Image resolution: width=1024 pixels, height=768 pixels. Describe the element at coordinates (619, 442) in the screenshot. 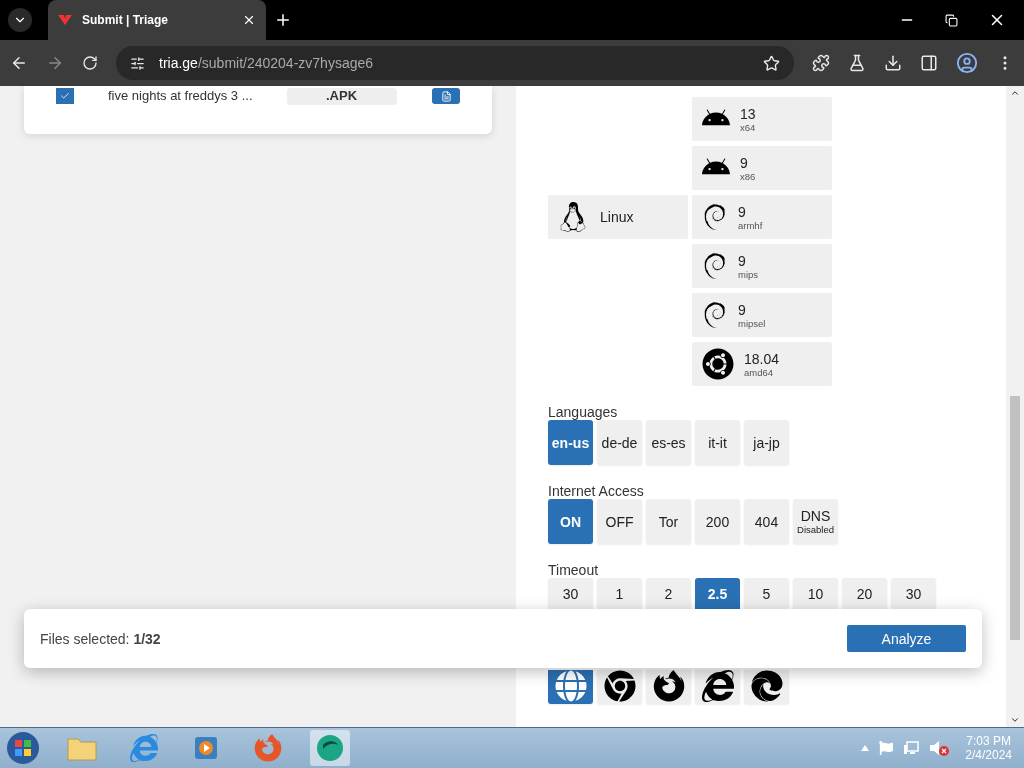

I see `option-button: de-de` at that location.